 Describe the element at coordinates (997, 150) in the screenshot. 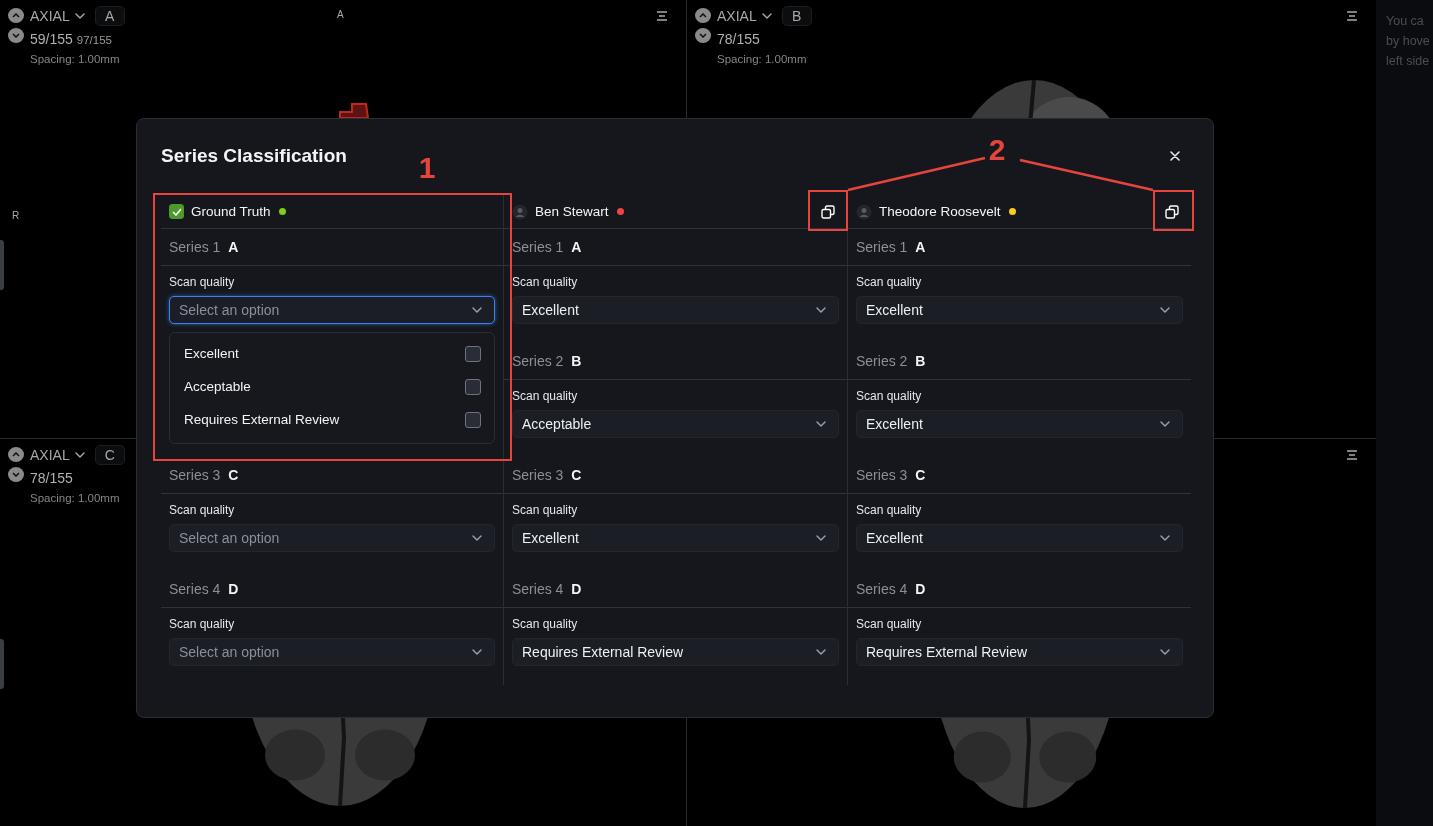

I see `annotation-number: 2` at that location.